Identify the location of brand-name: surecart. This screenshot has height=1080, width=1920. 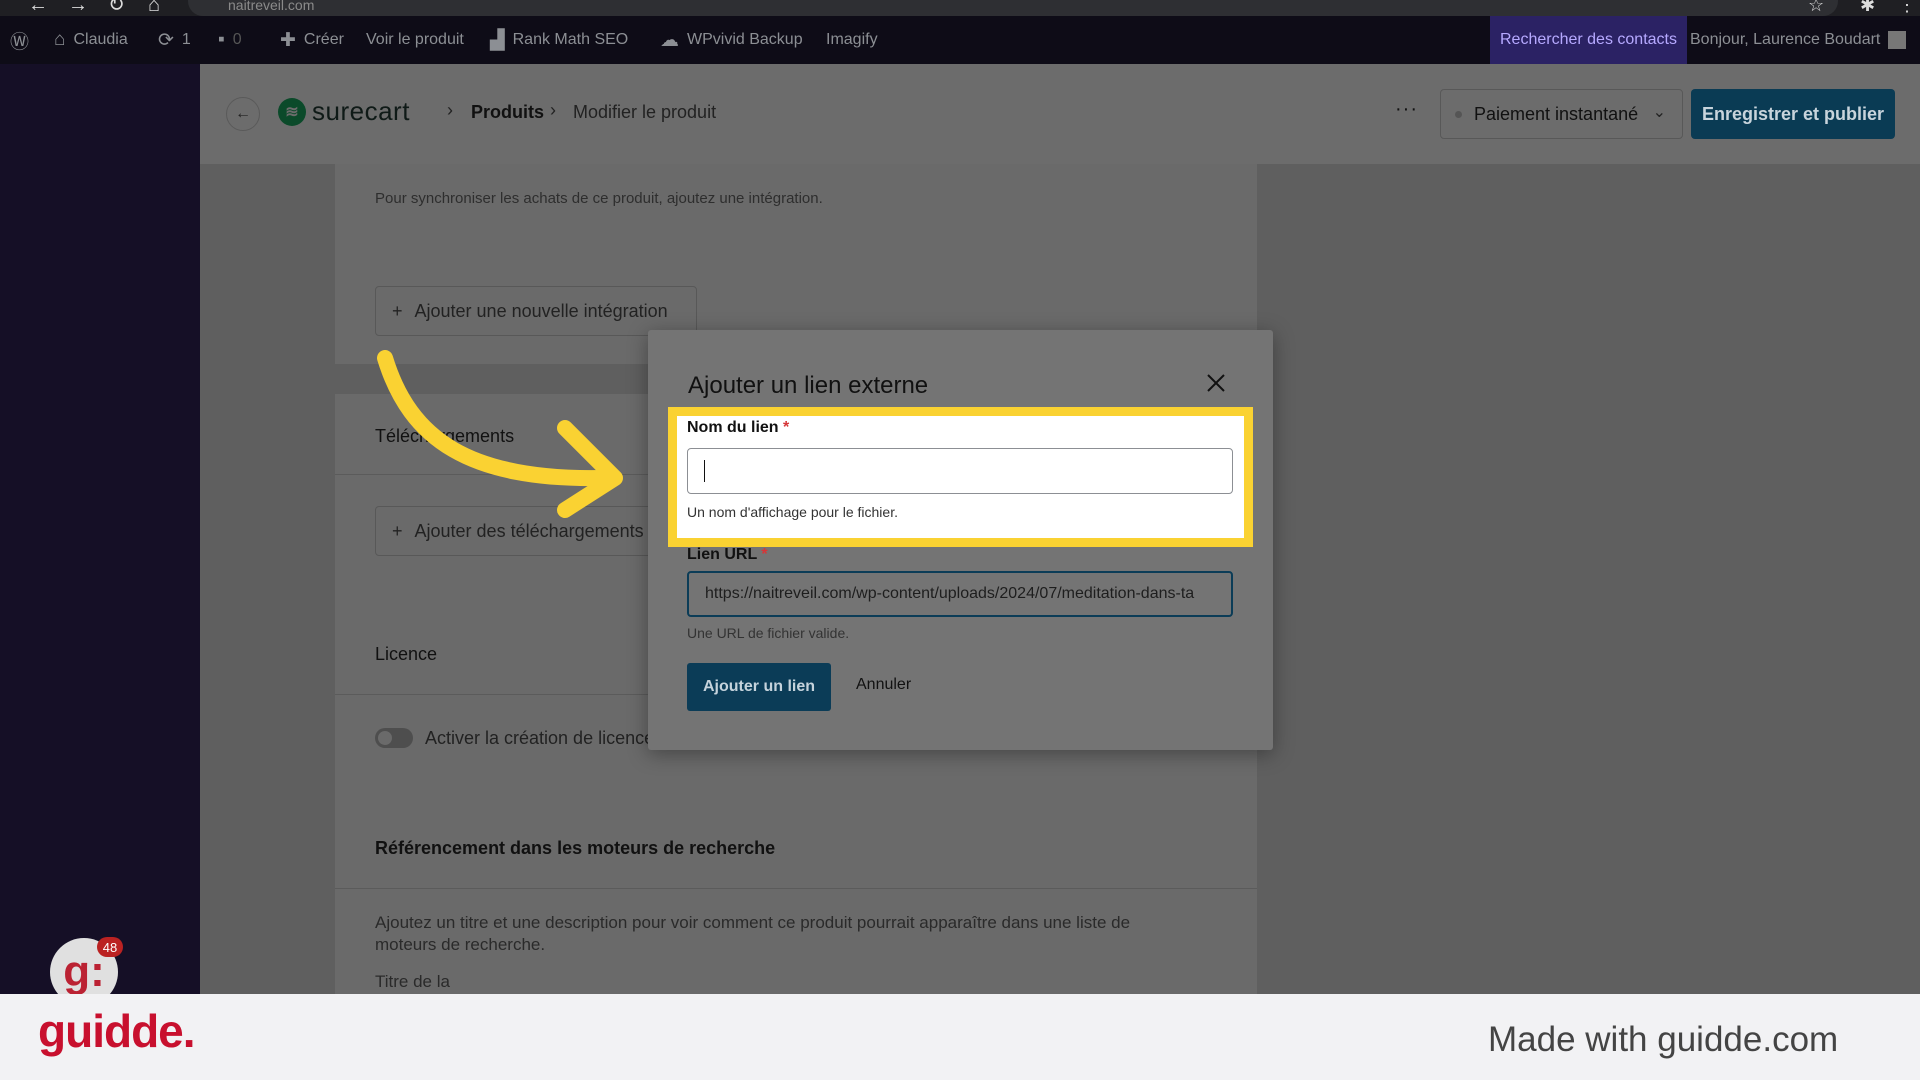
(361, 111).